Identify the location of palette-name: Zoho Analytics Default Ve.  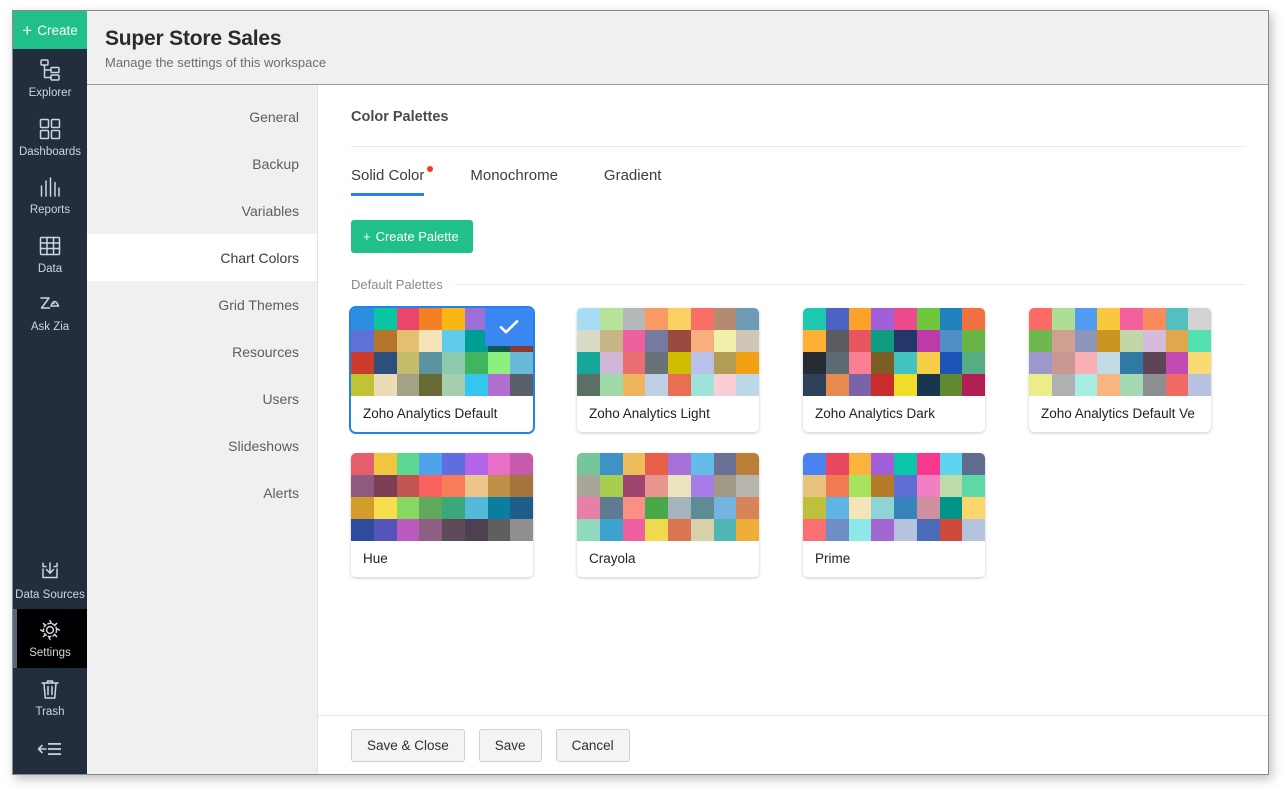
(1120, 414).